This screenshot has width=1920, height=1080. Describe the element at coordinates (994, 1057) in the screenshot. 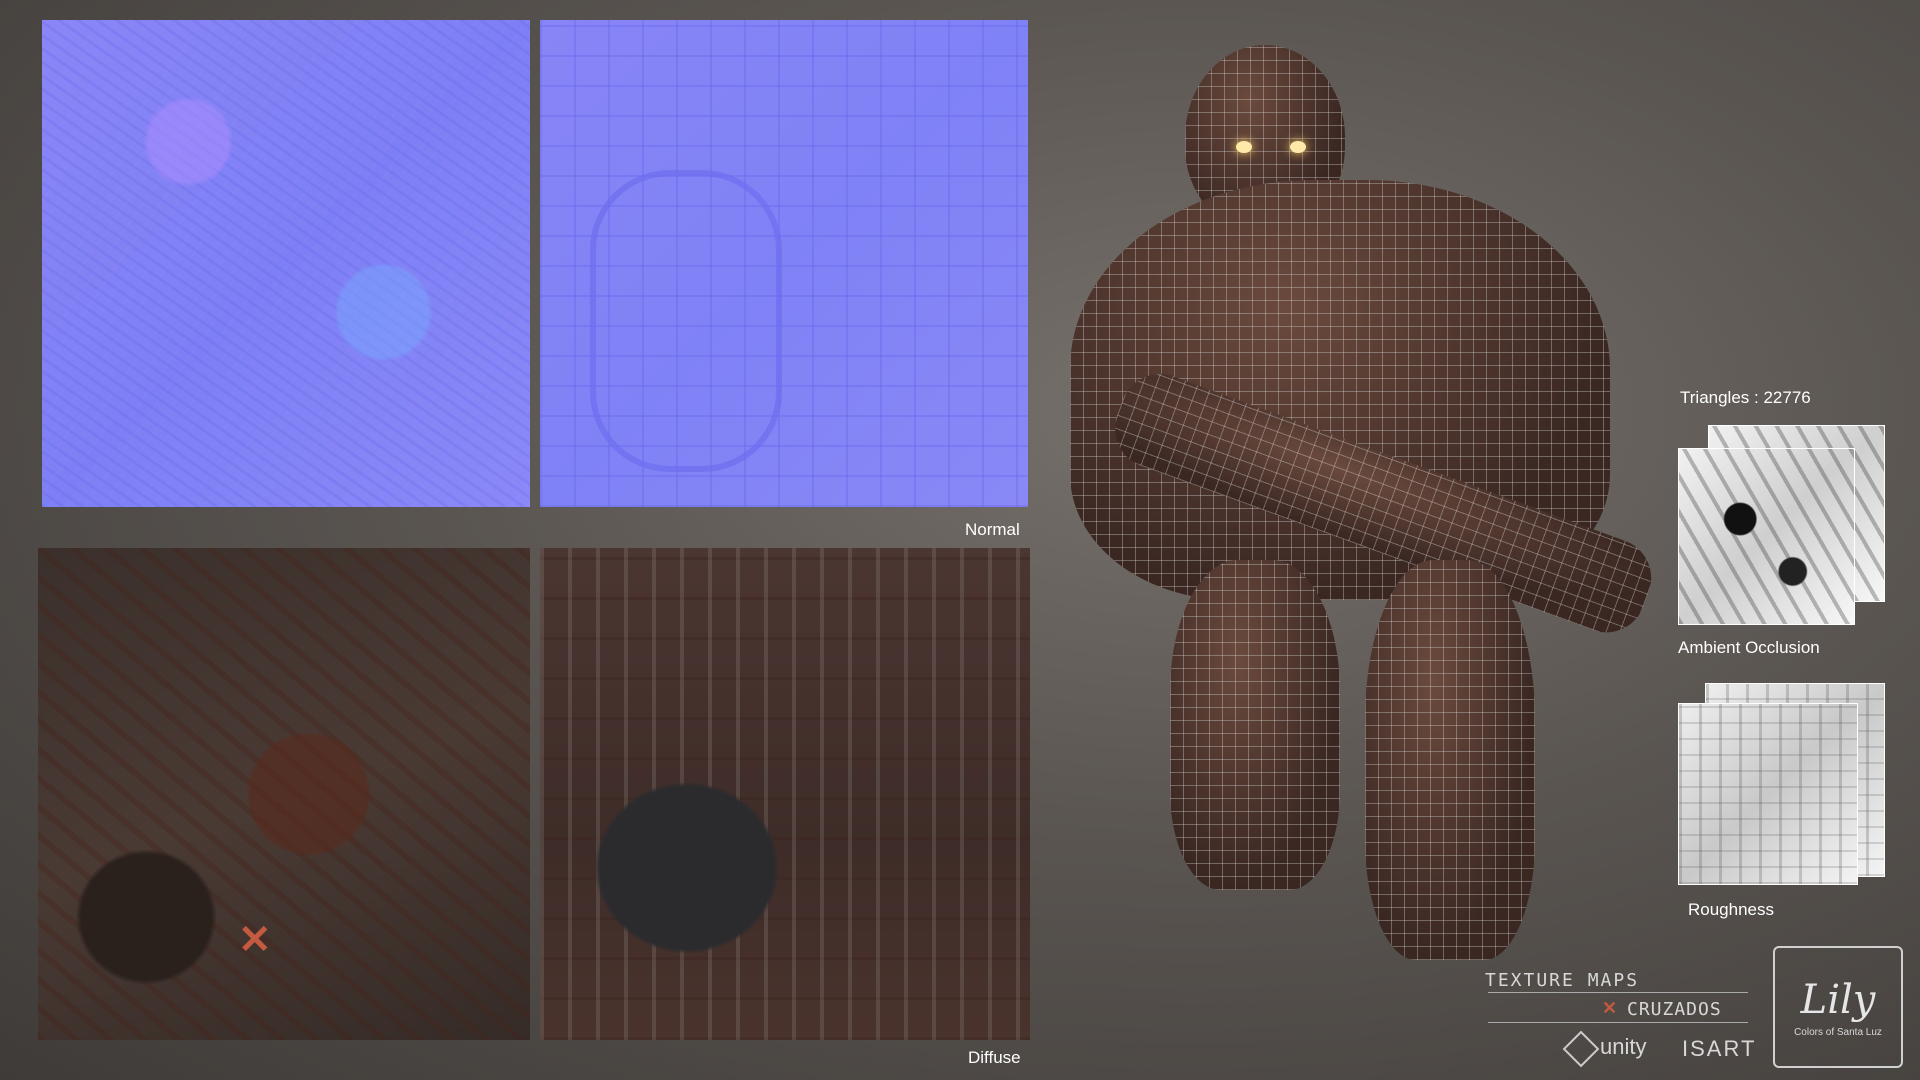

I see `diffuse-label: Diffuse` at that location.